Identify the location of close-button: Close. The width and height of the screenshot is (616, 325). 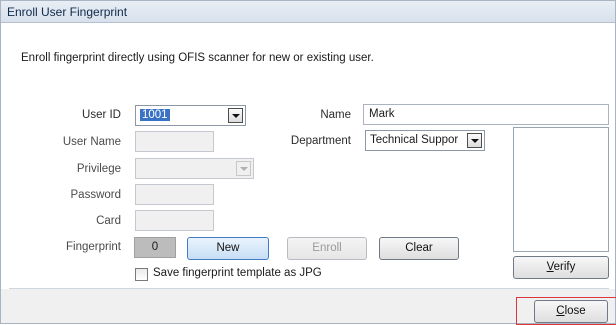
(571, 311).